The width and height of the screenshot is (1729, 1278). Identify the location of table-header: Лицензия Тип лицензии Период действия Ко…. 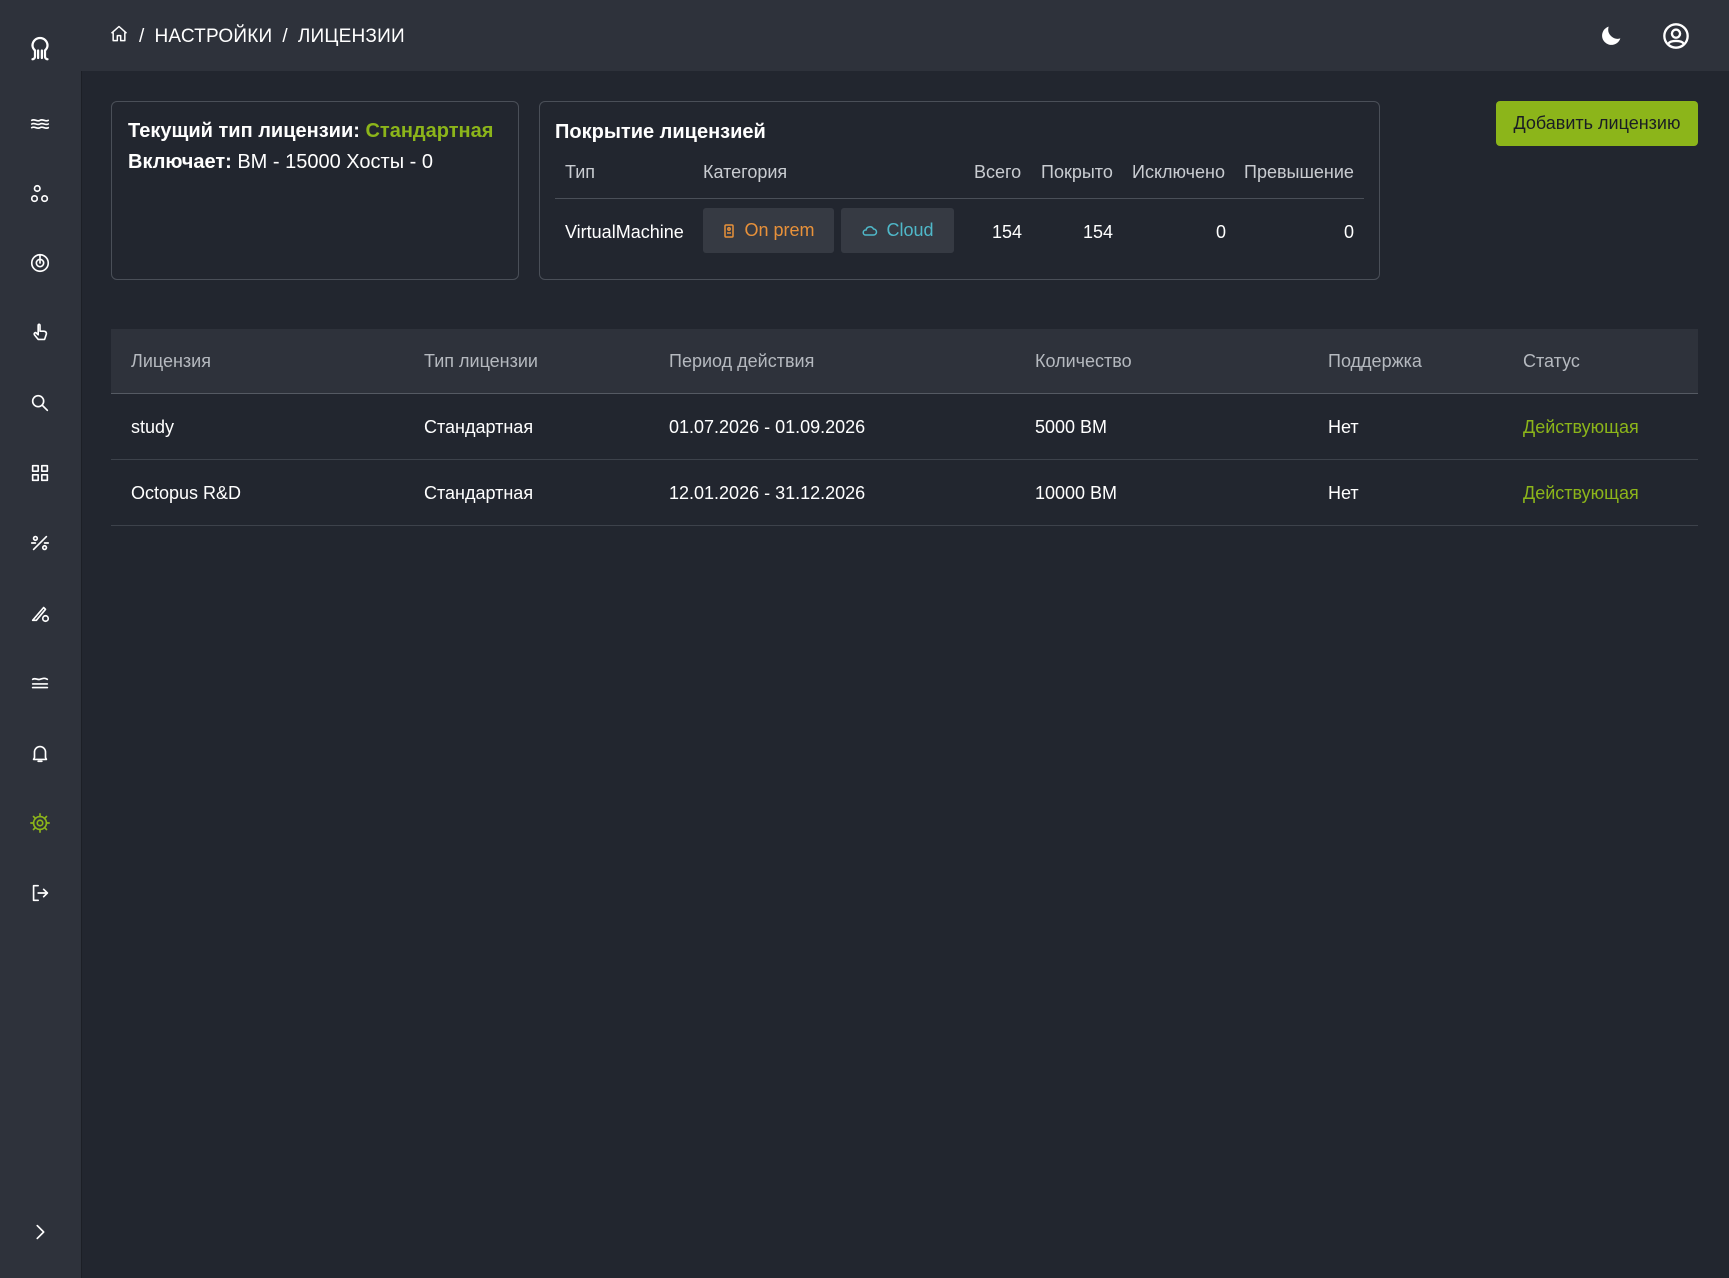
(904, 361).